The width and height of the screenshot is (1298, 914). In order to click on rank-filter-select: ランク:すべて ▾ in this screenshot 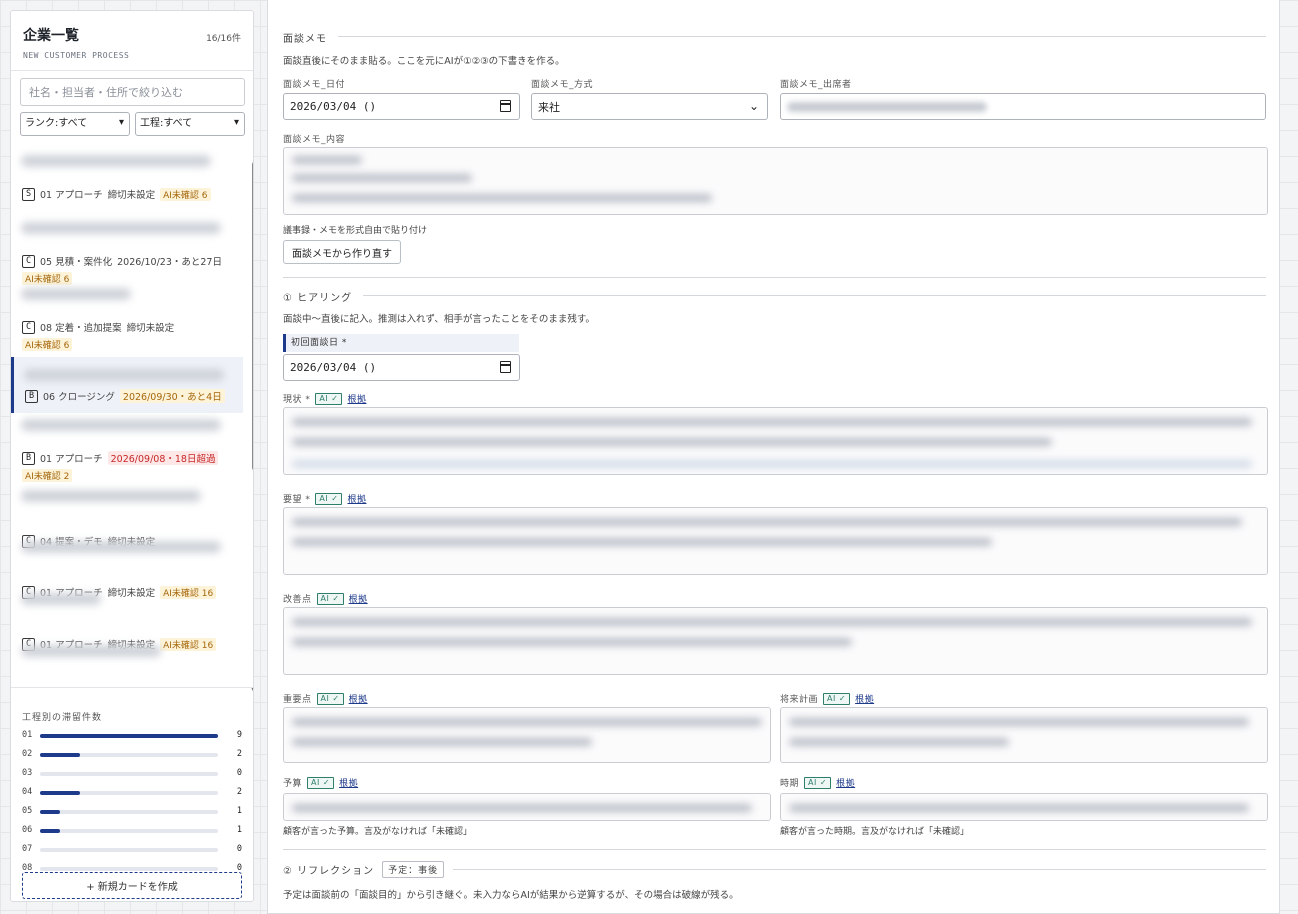, I will do `click(75, 124)`.